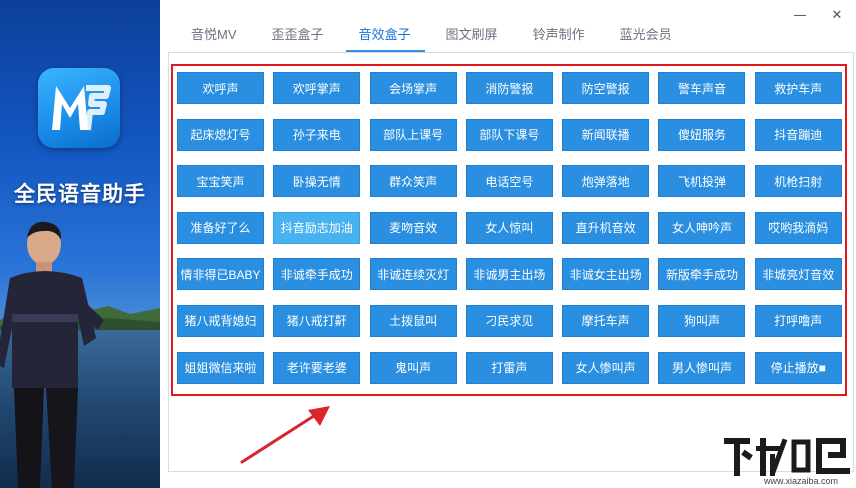 This screenshot has height=488, width=856. I want to click on sound-button: 孙子来电, so click(317, 134).